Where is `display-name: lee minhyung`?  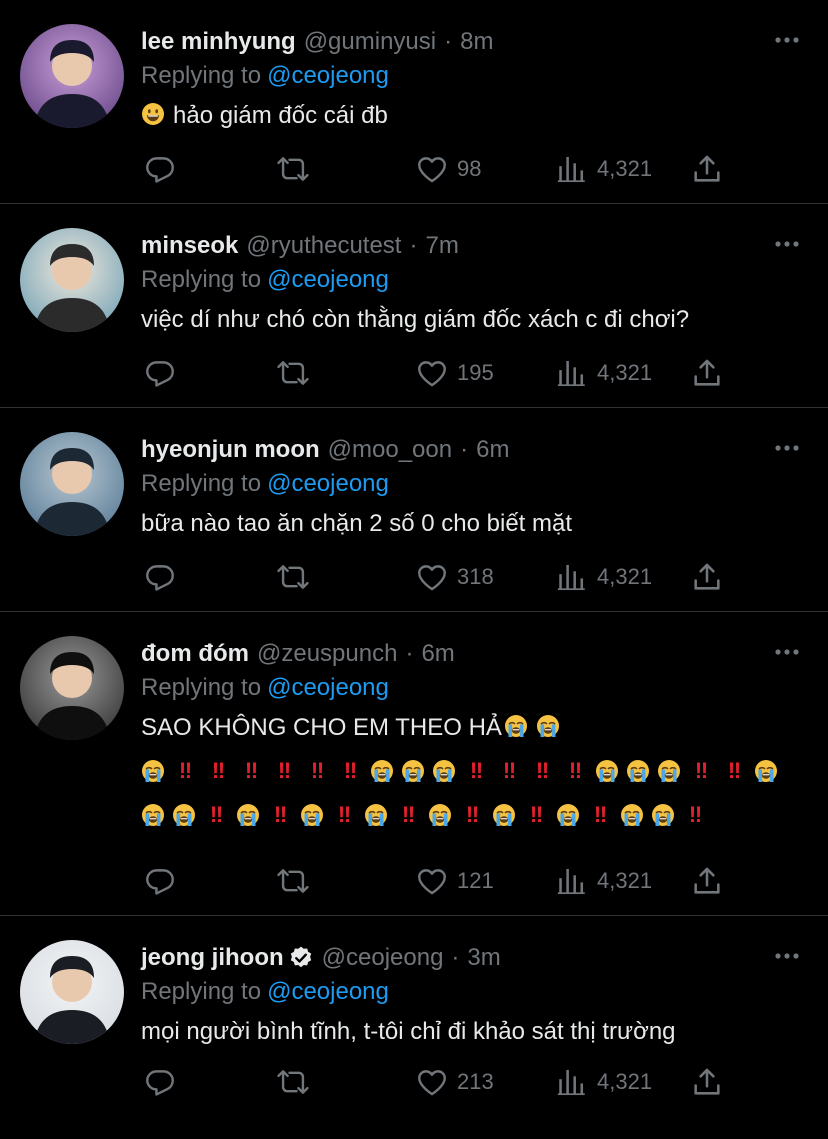
display-name: lee minhyung is located at coordinates (218, 42).